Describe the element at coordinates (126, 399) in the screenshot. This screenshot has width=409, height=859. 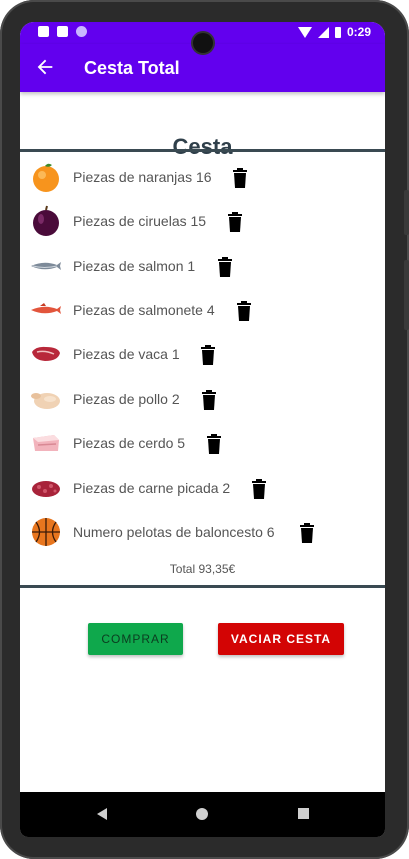
I see `item-label: Piezas de pollo 2` at that location.